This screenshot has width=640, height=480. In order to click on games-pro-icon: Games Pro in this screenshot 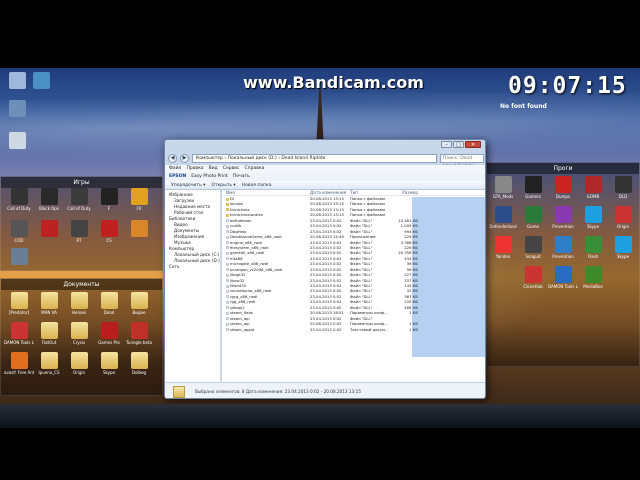, I will do `click(109, 337)`.